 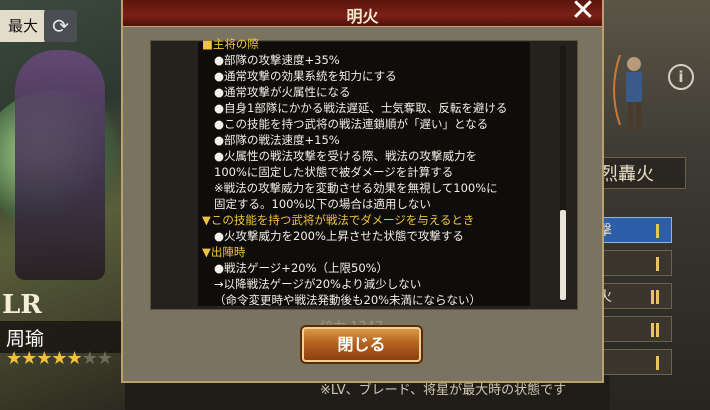 What do you see at coordinates (681, 77) in the screenshot?
I see `info-icon: i` at bounding box center [681, 77].